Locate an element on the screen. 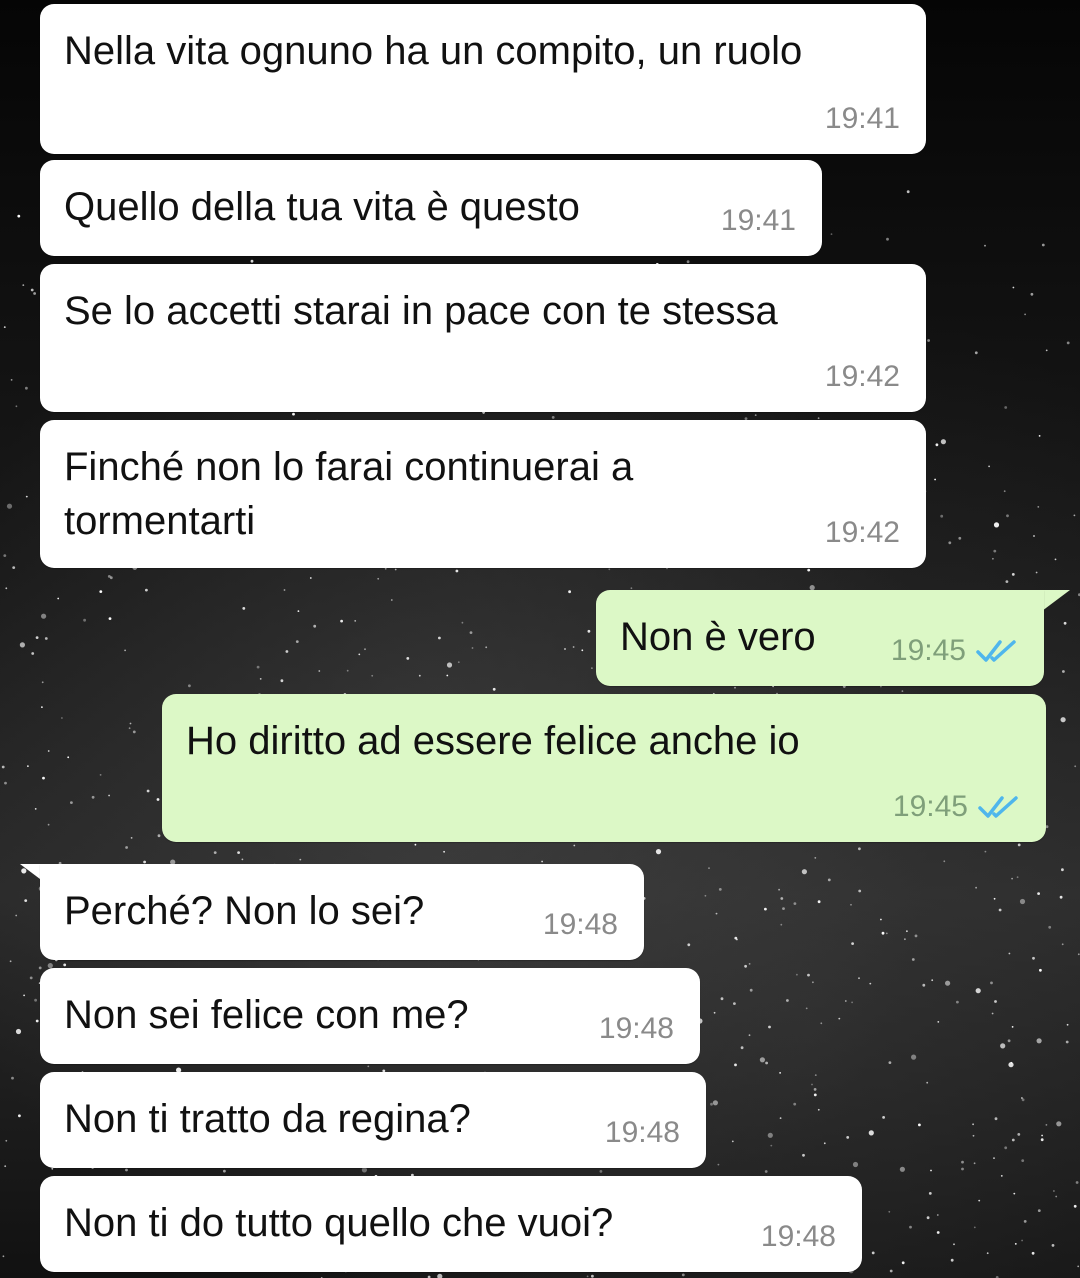 Image resolution: width=1080 pixels, height=1278 pixels. message-bubble-incoming: Perché? Non lo sei? 19:48 is located at coordinates (342, 912).